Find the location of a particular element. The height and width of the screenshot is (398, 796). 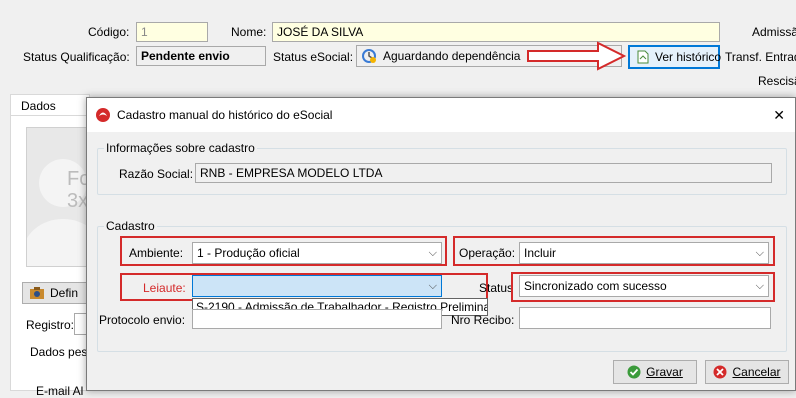

photo-placeholder: Fo 3x is located at coordinates (57, 197).